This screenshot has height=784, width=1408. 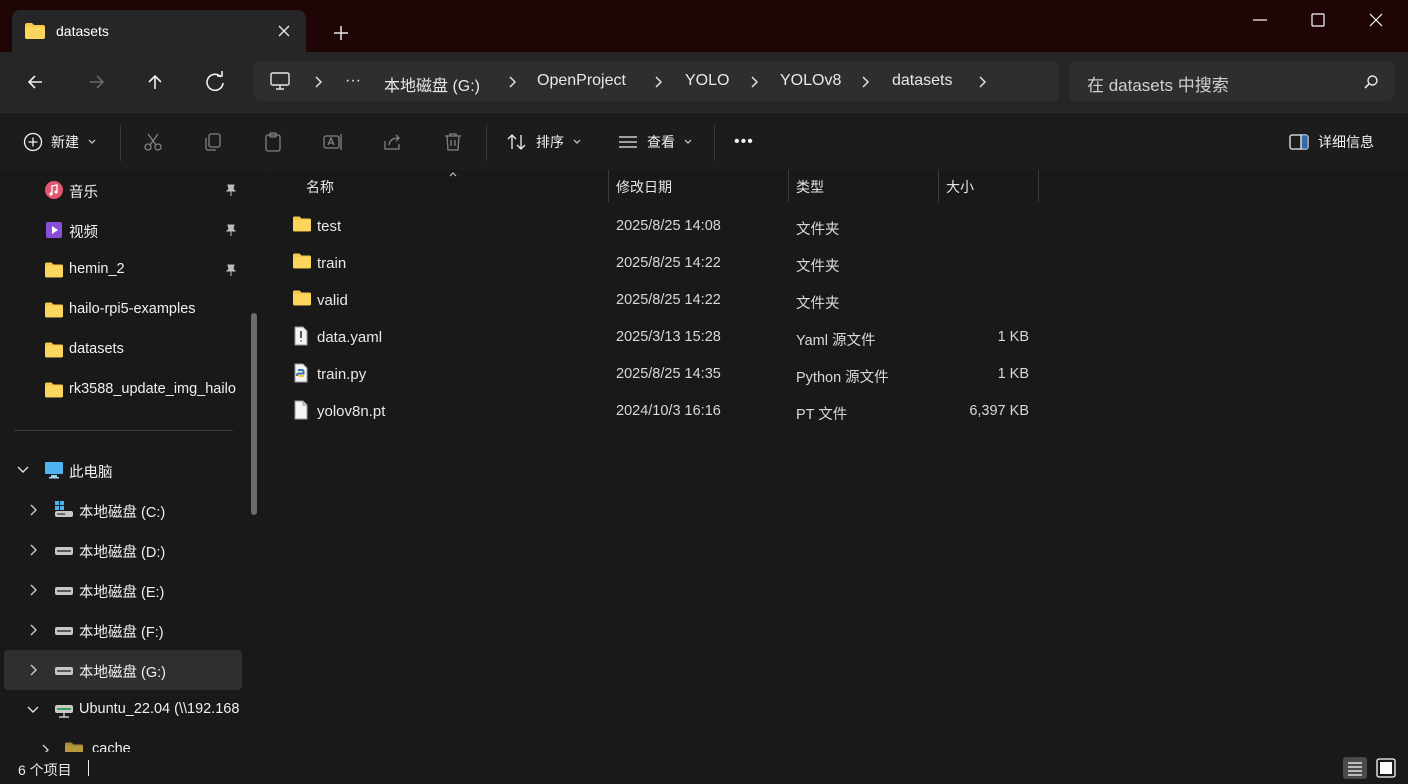 I want to click on column-header-name: 名称, so click(x=320, y=187).